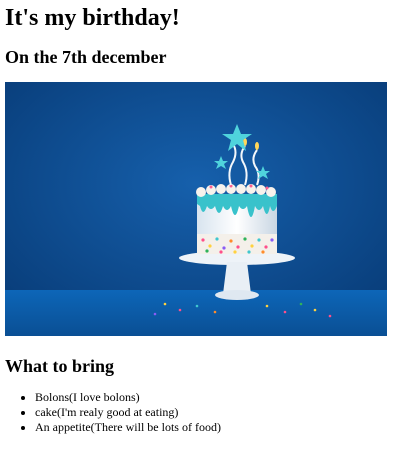  I want to click on bring-heading: What to bring, so click(60, 366).